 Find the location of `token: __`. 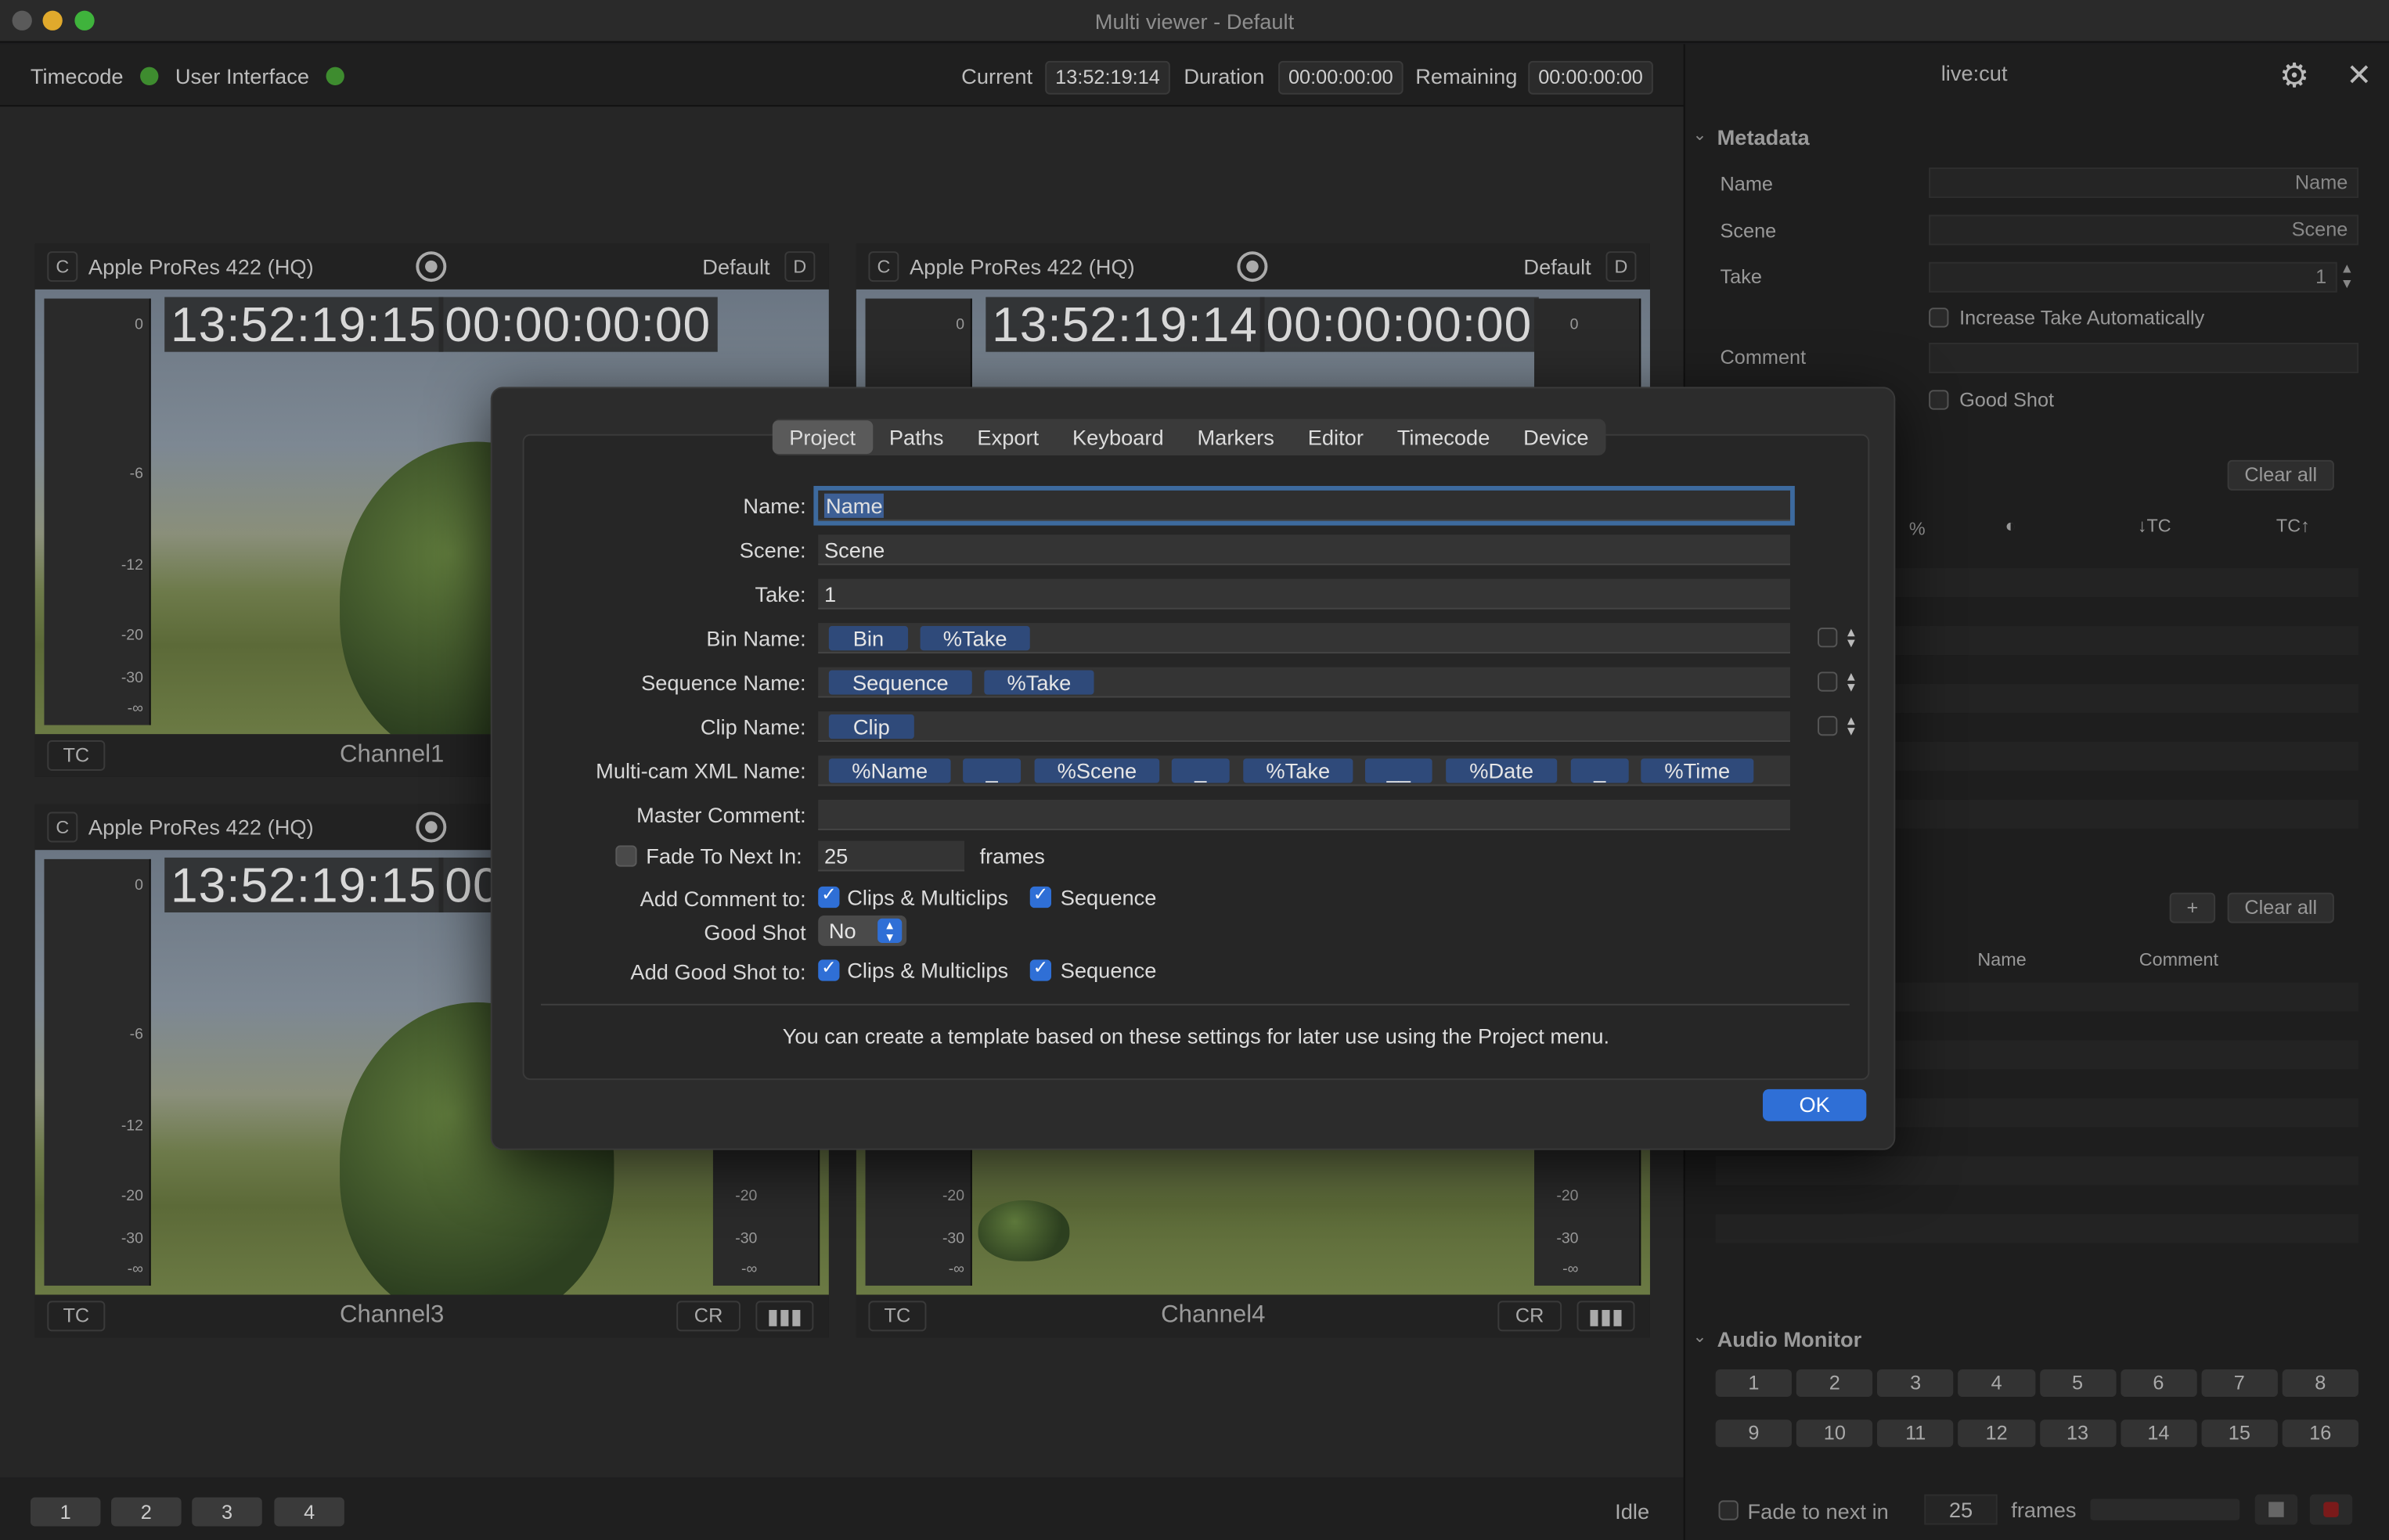

token: __ is located at coordinates (1398, 770).